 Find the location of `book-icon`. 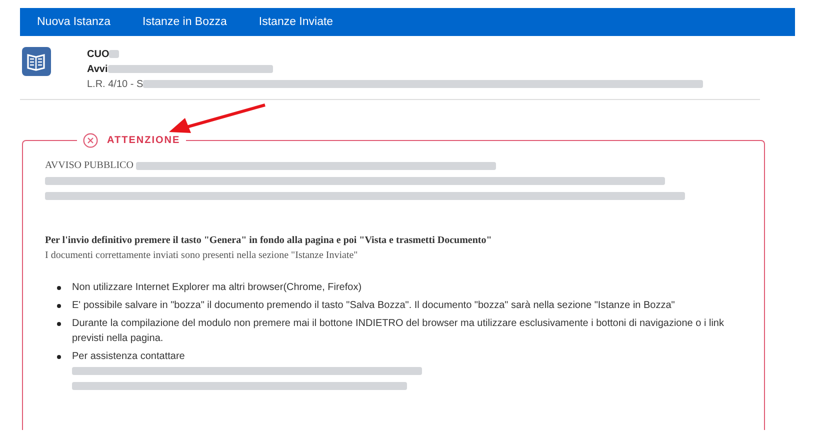

book-icon is located at coordinates (36, 61).